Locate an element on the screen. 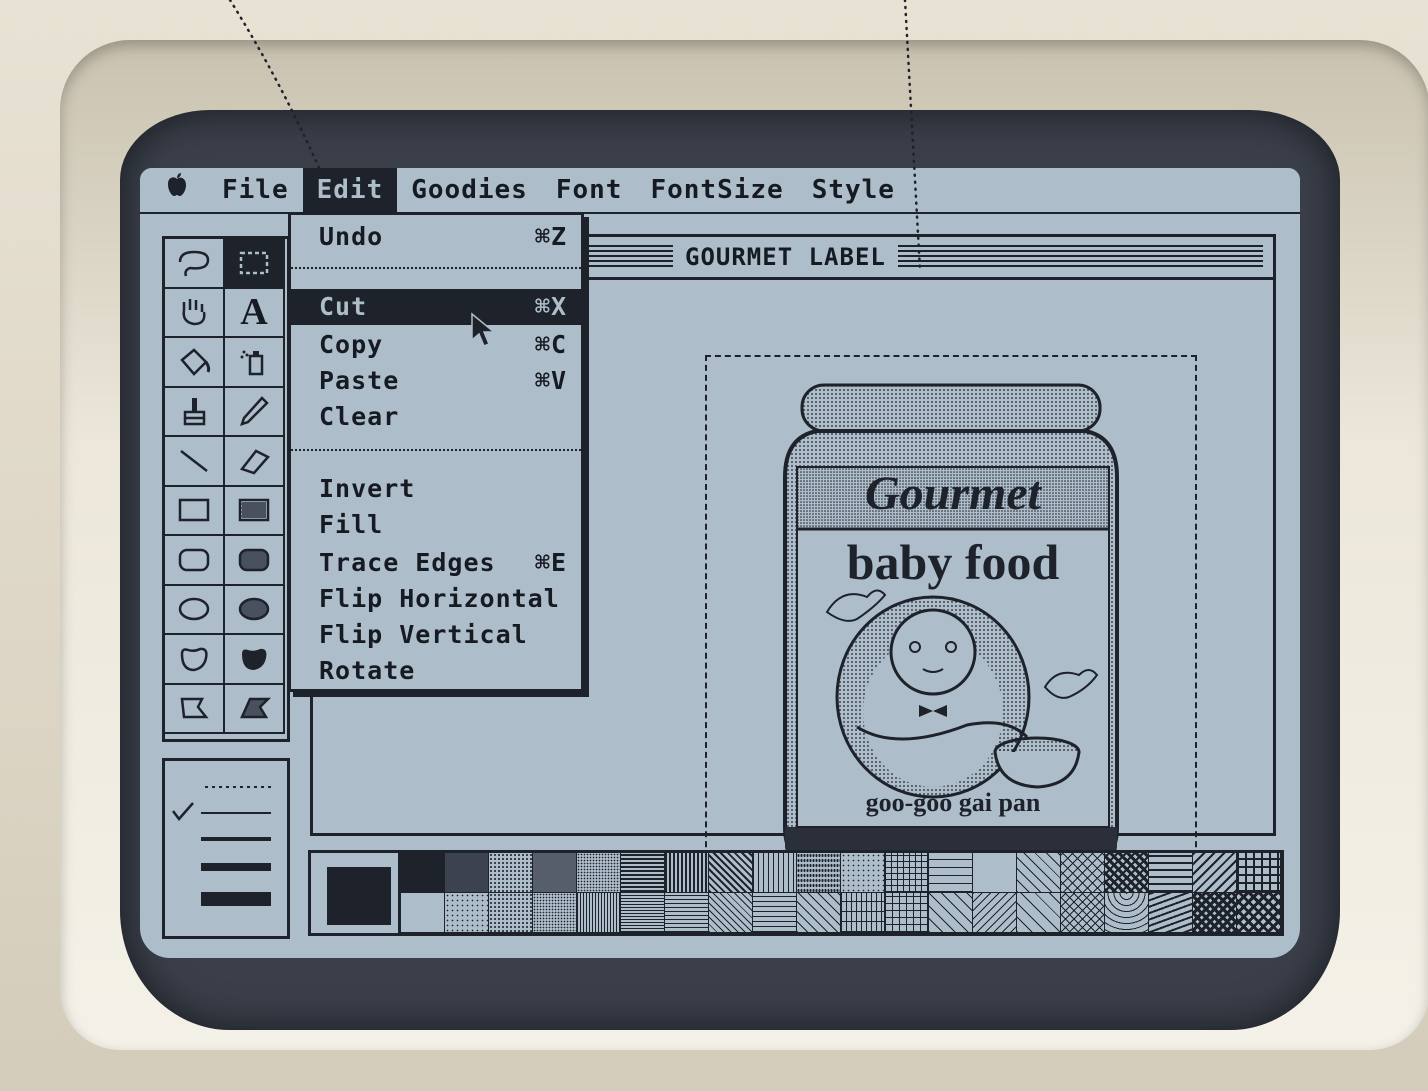  menu-item-cut: Cut ⌘X is located at coordinates (436, 307).